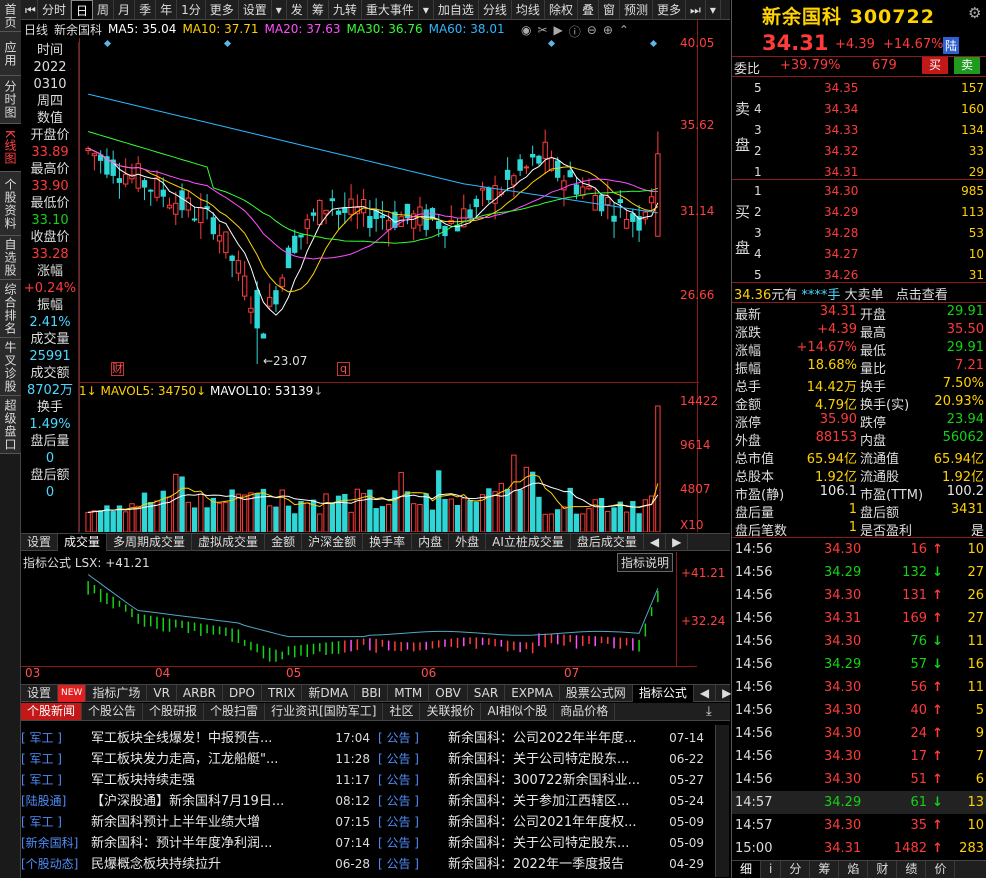 This screenshot has width=986, height=878. What do you see at coordinates (10, 100) in the screenshot?
I see `sidebar-item-2: 分时图` at bounding box center [10, 100].